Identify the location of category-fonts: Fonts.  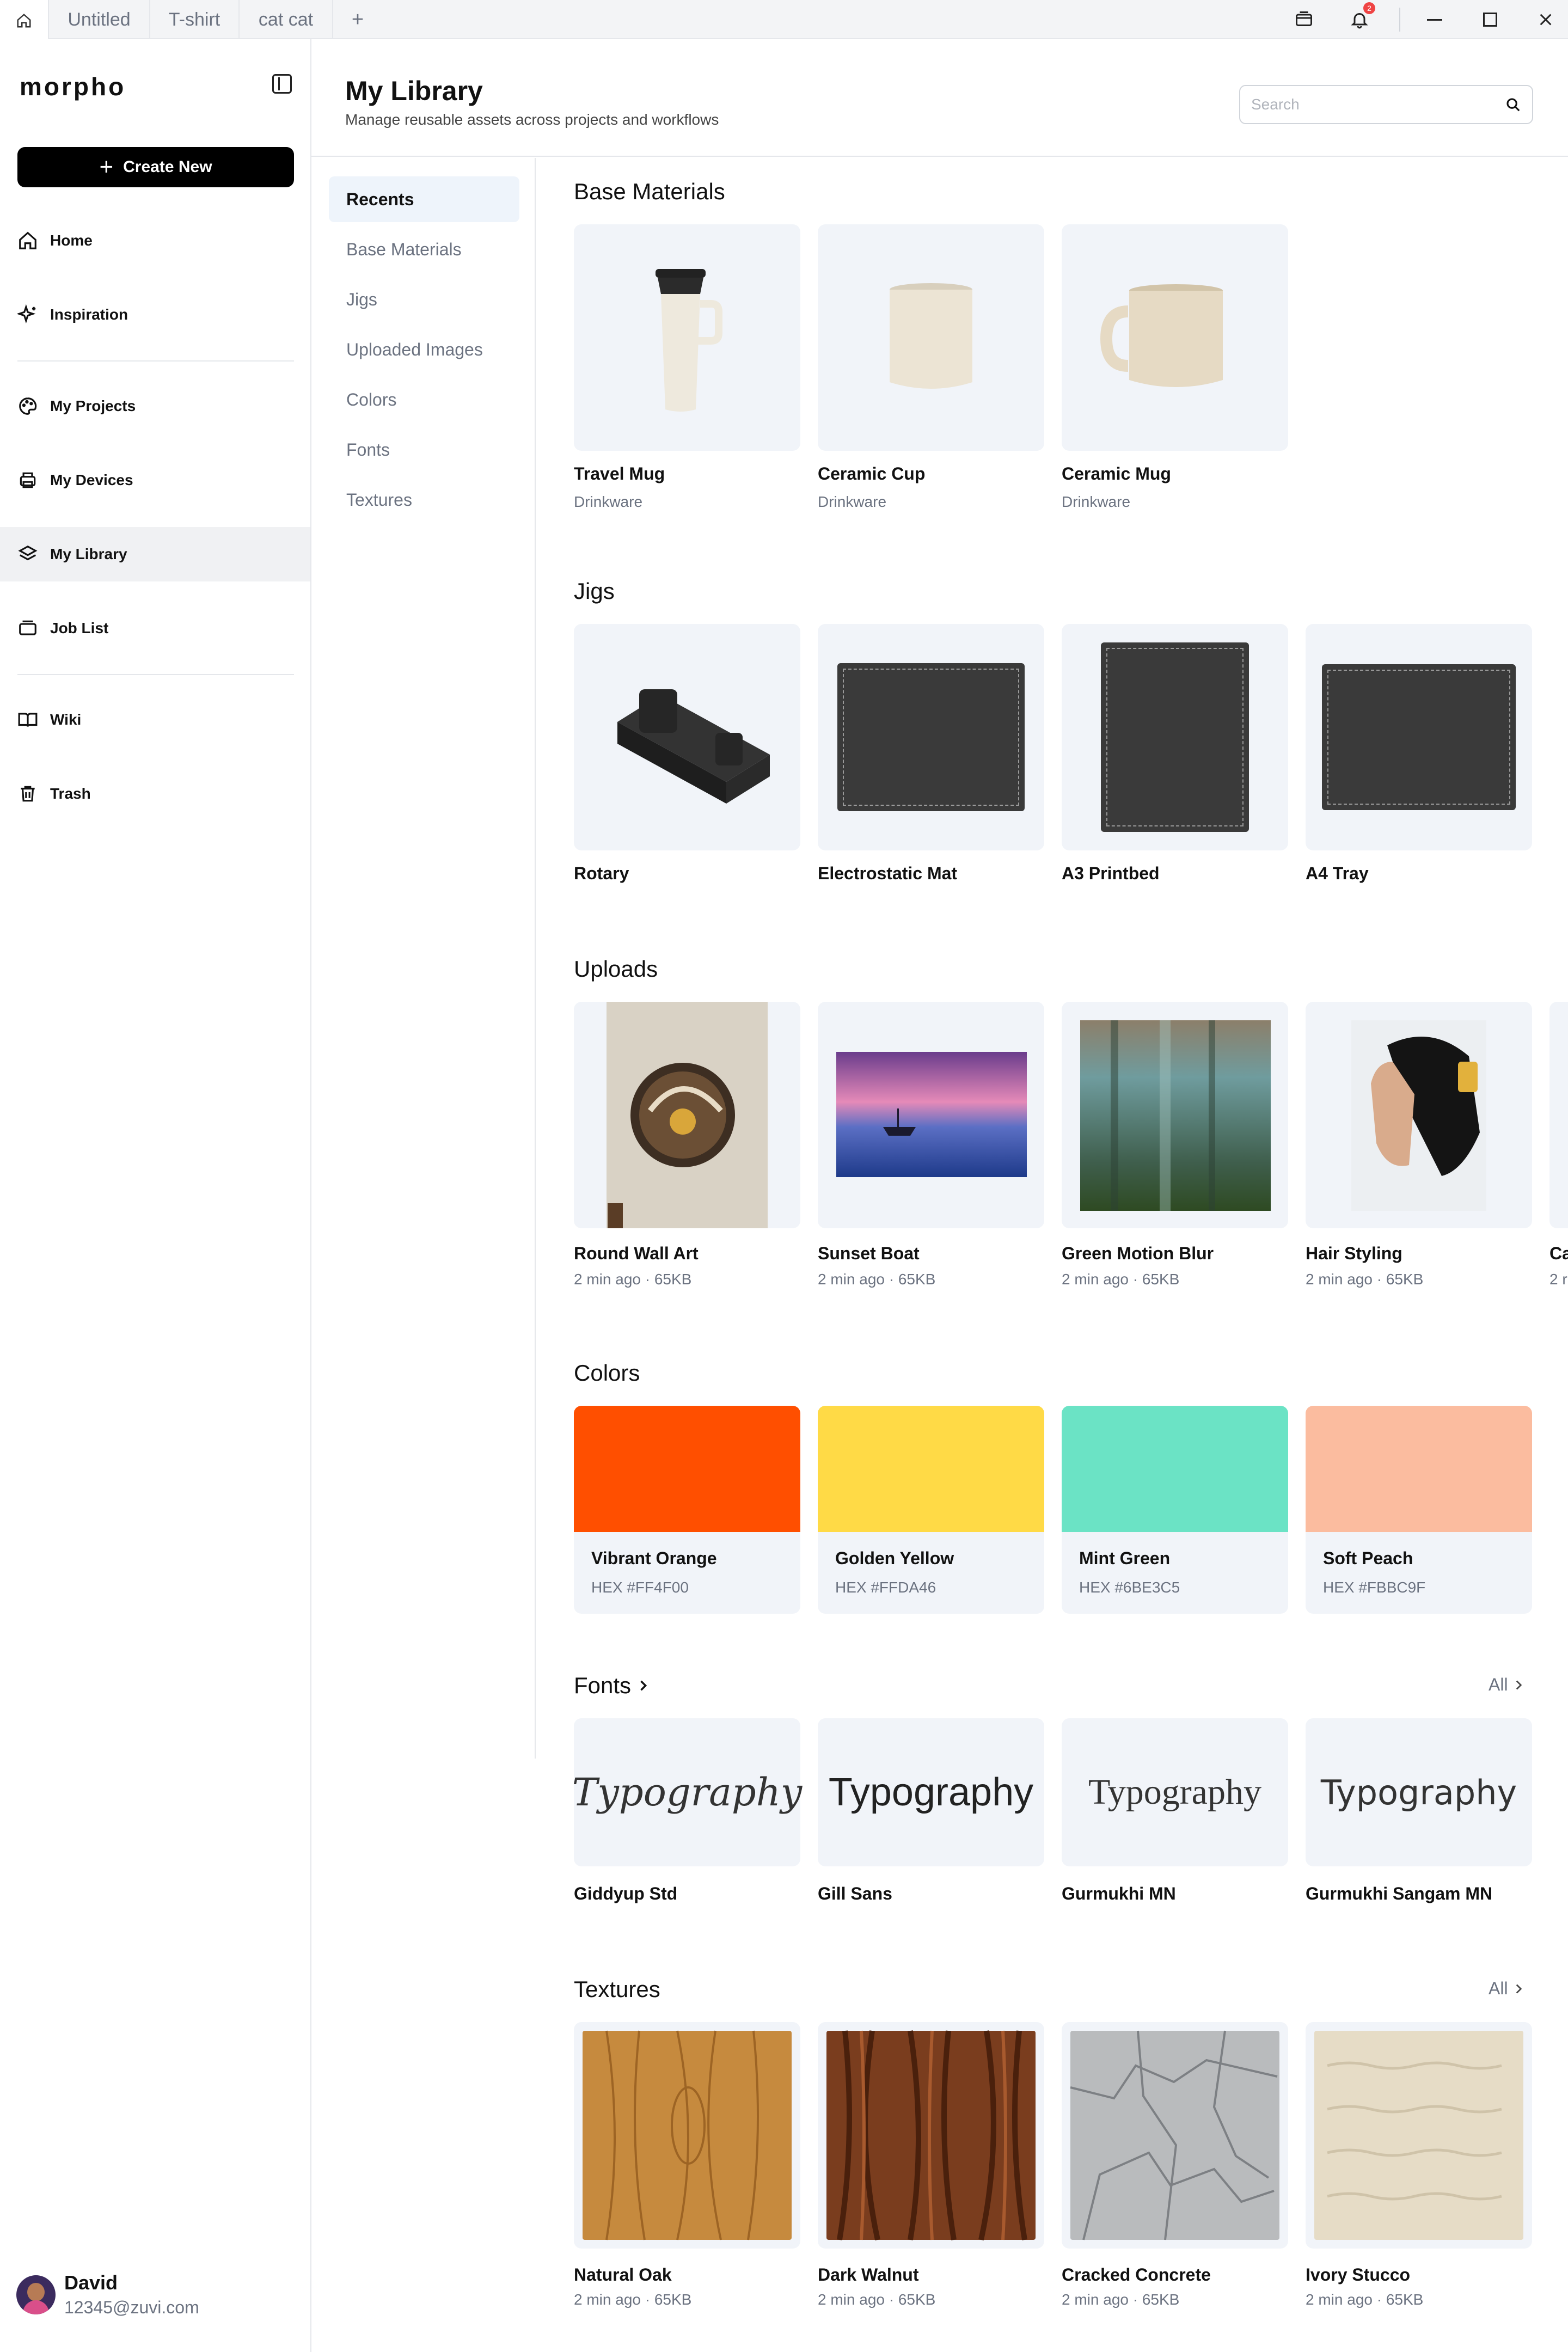
(424, 450).